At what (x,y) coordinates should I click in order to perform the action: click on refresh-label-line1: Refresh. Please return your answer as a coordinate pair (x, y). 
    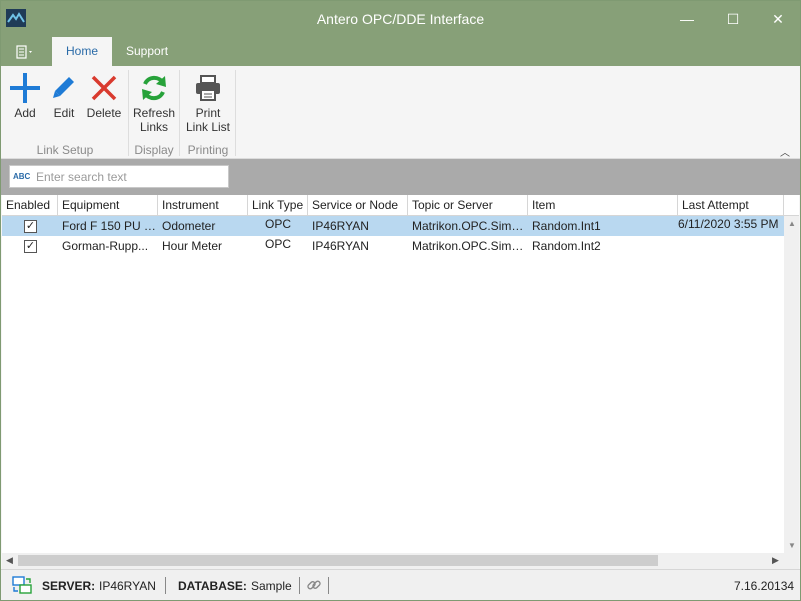
    Looking at the image, I should click on (154, 113).